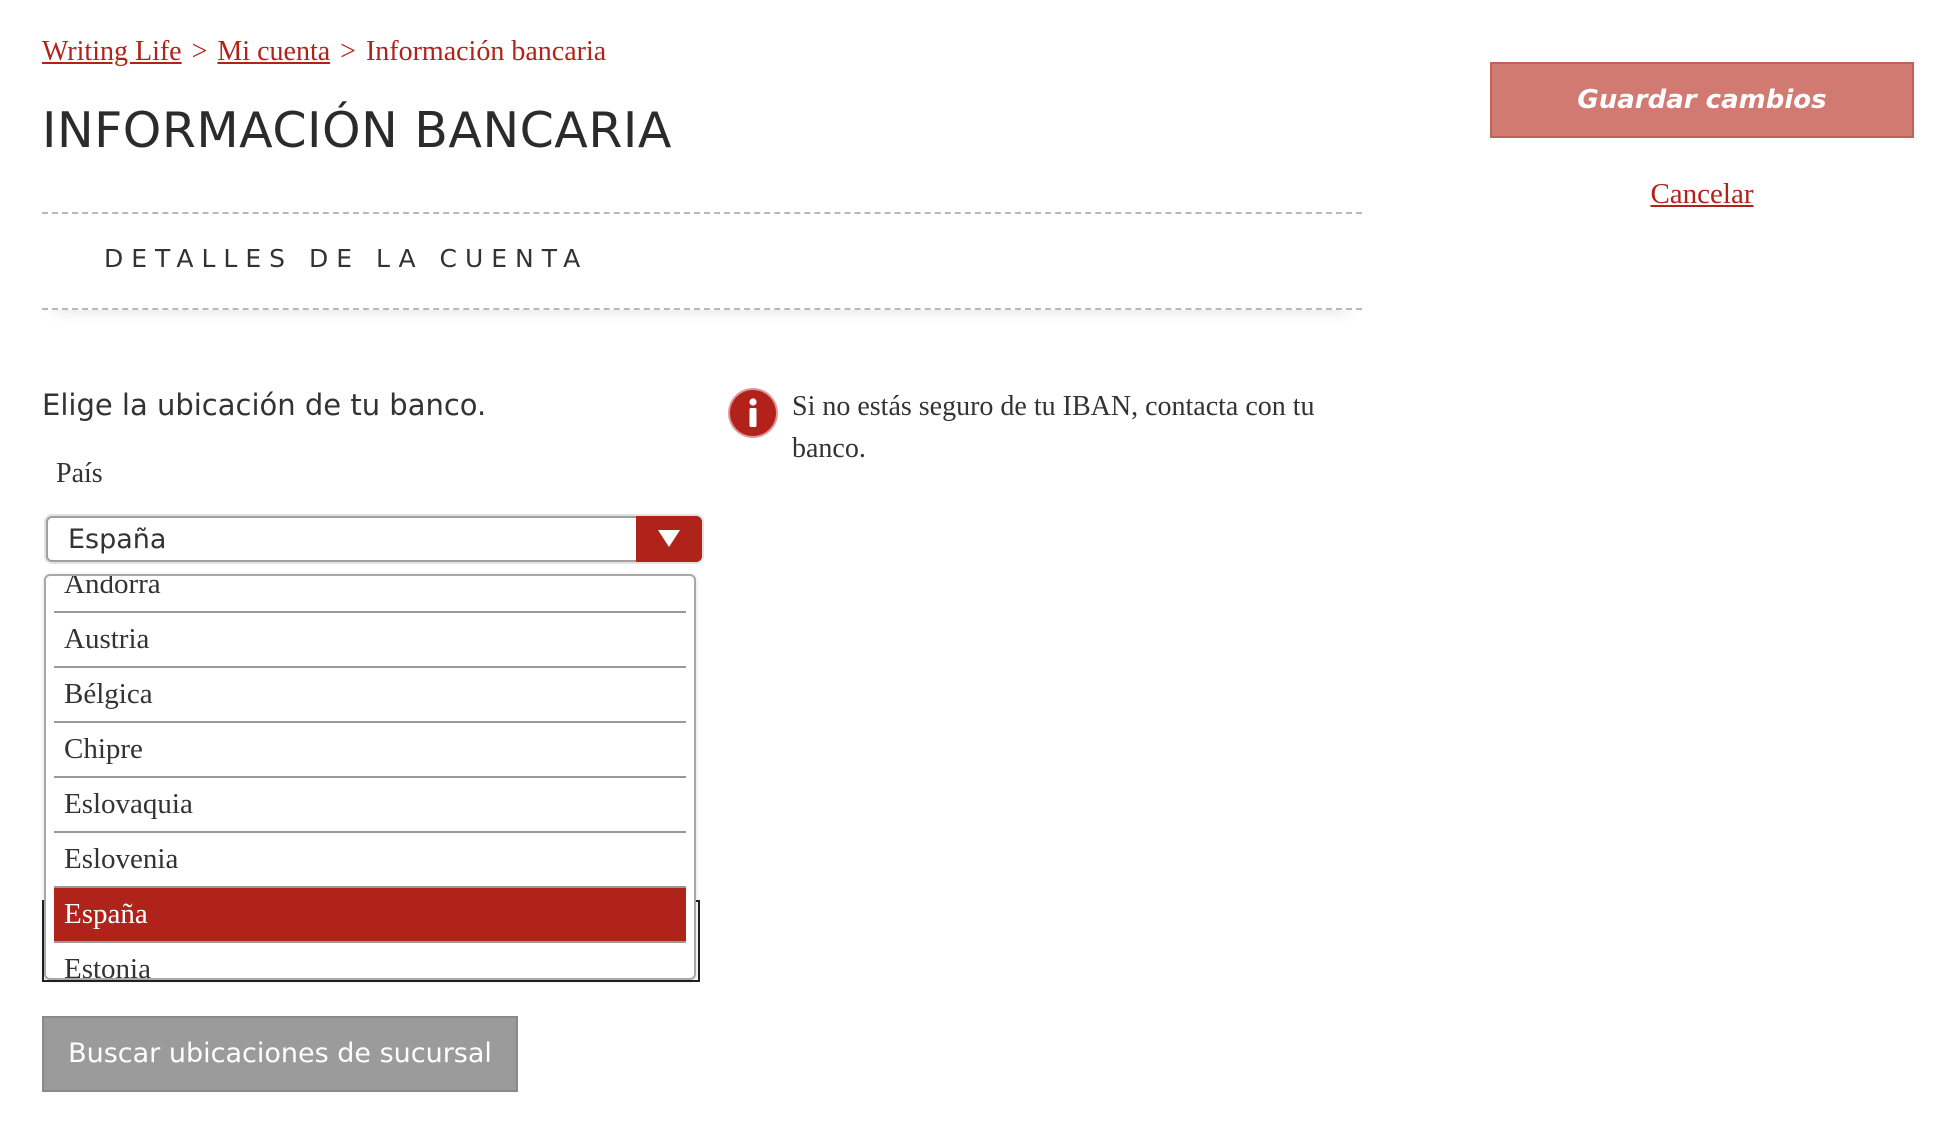 Image resolution: width=1944 pixels, height=1134 pixels. I want to click on country-option-chipre: Chipre, so click(370, 750).